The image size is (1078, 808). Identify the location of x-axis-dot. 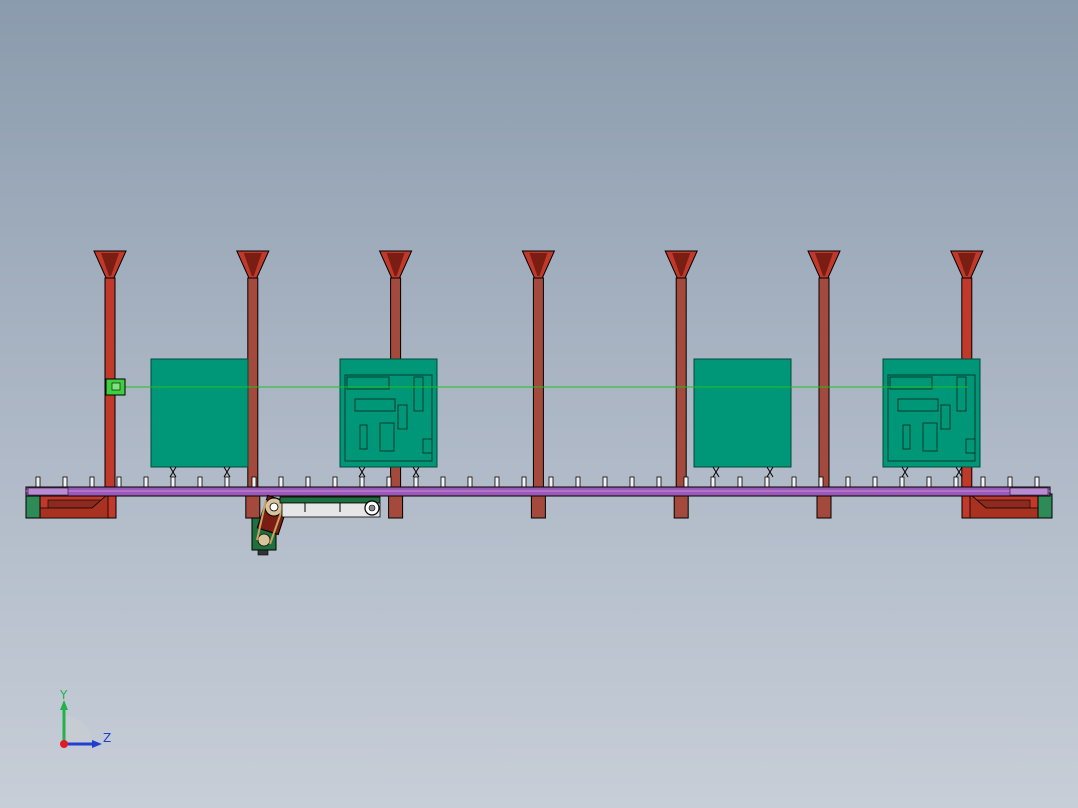
(64, 744).